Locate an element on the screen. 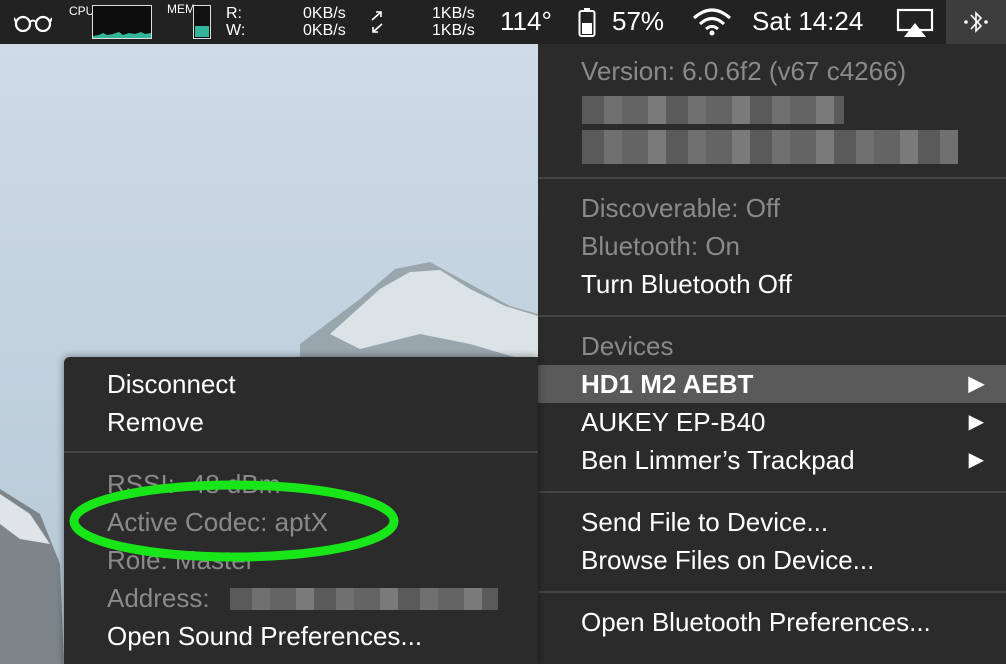  device-name: AUKEY EP-B40 is located at coordinates (673, 422).